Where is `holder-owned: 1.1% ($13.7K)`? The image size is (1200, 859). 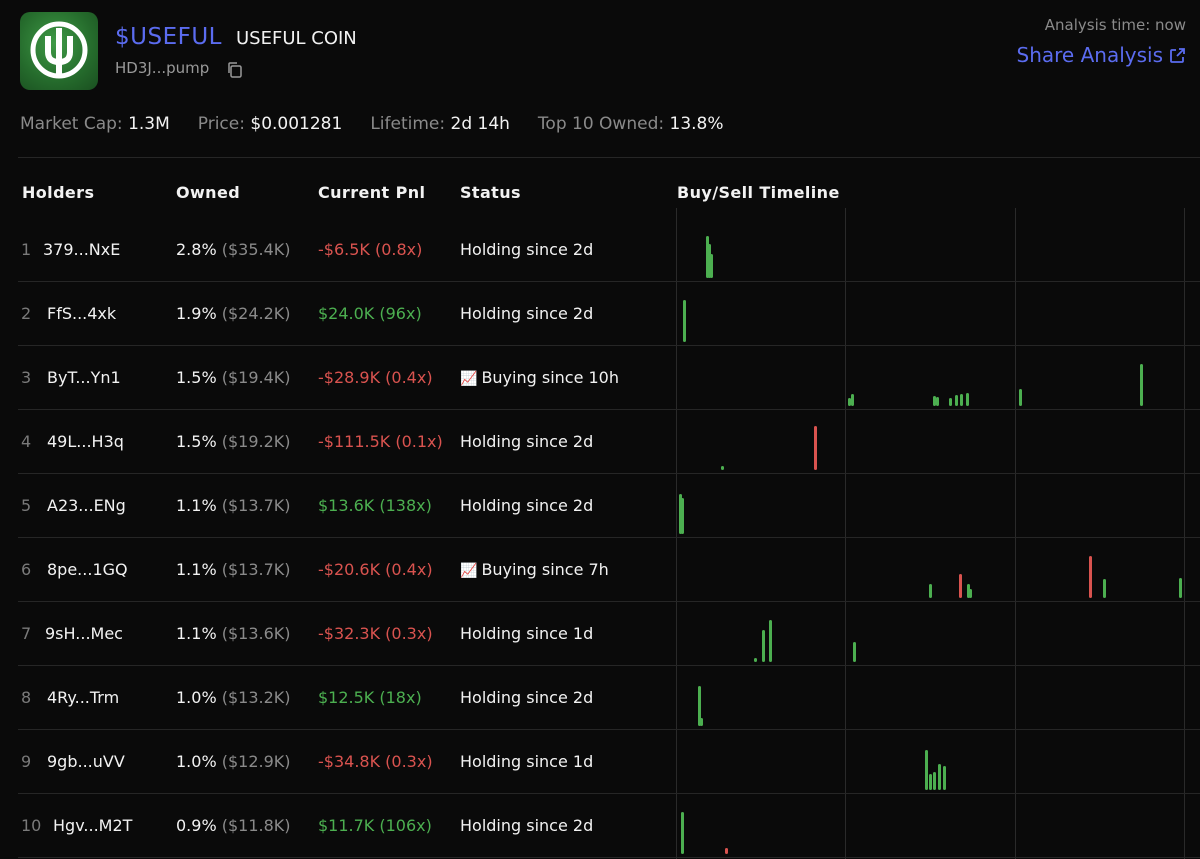
holder-owned: 1.1% ($13.7K) is located at coordinates (233, 570).